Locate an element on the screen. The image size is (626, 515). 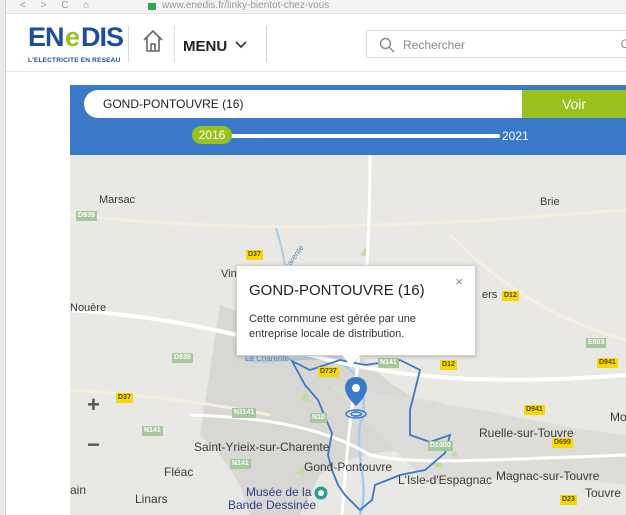
browser-nav-buttons: < > C ⌂ is located at coordinates (57, 5).